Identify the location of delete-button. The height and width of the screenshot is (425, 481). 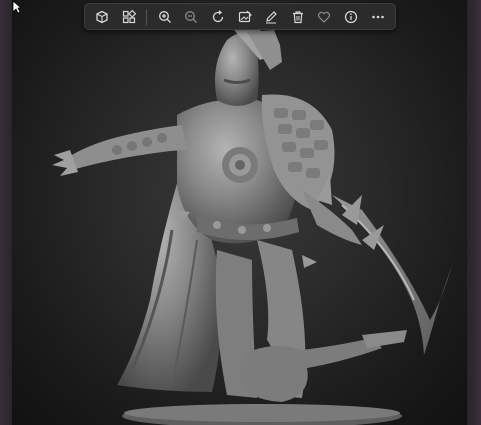
(297, 17).